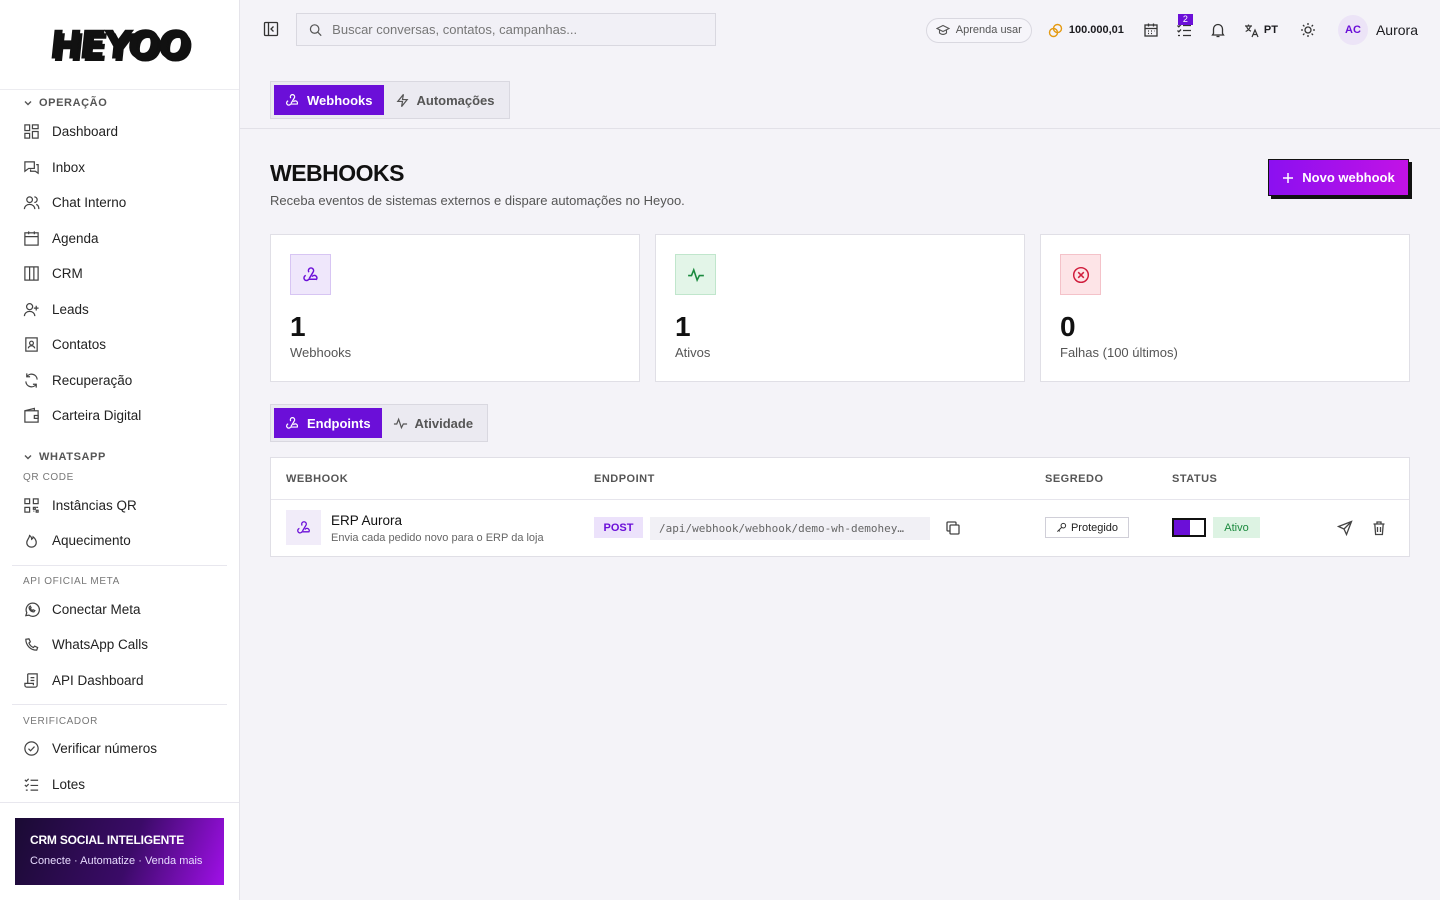 Image resolution: width=1440 pixels, height=900 pixels. I want to click on section-title-api-oficial-meta: API OFICIAL META, so click(71, 581).